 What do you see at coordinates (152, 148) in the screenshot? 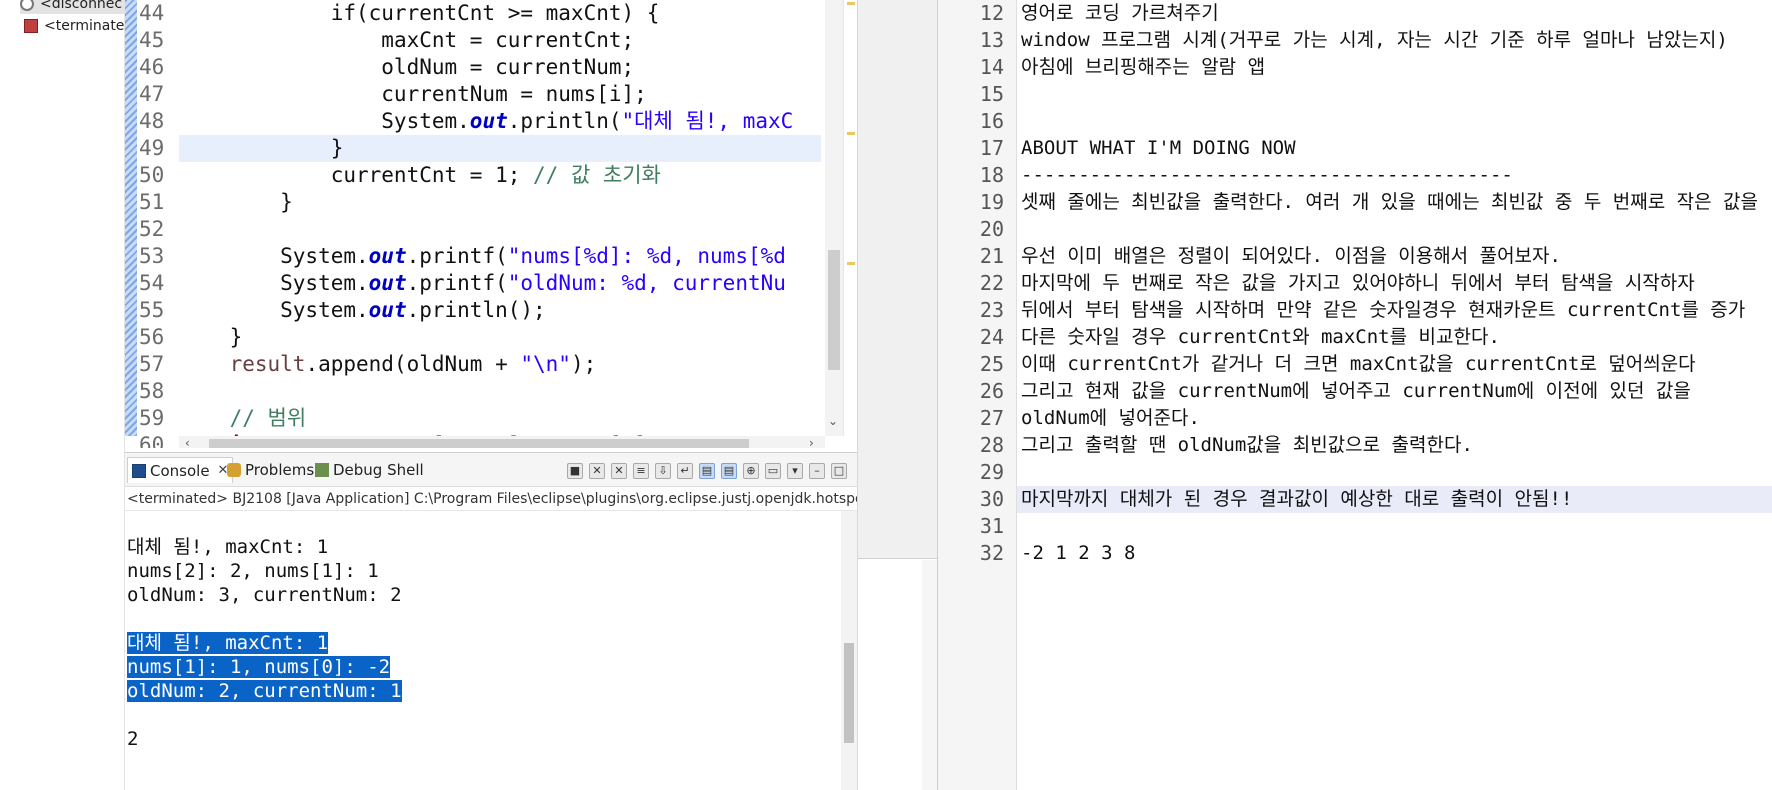
I see `line-number: 49` at bounding box center [152, 148].